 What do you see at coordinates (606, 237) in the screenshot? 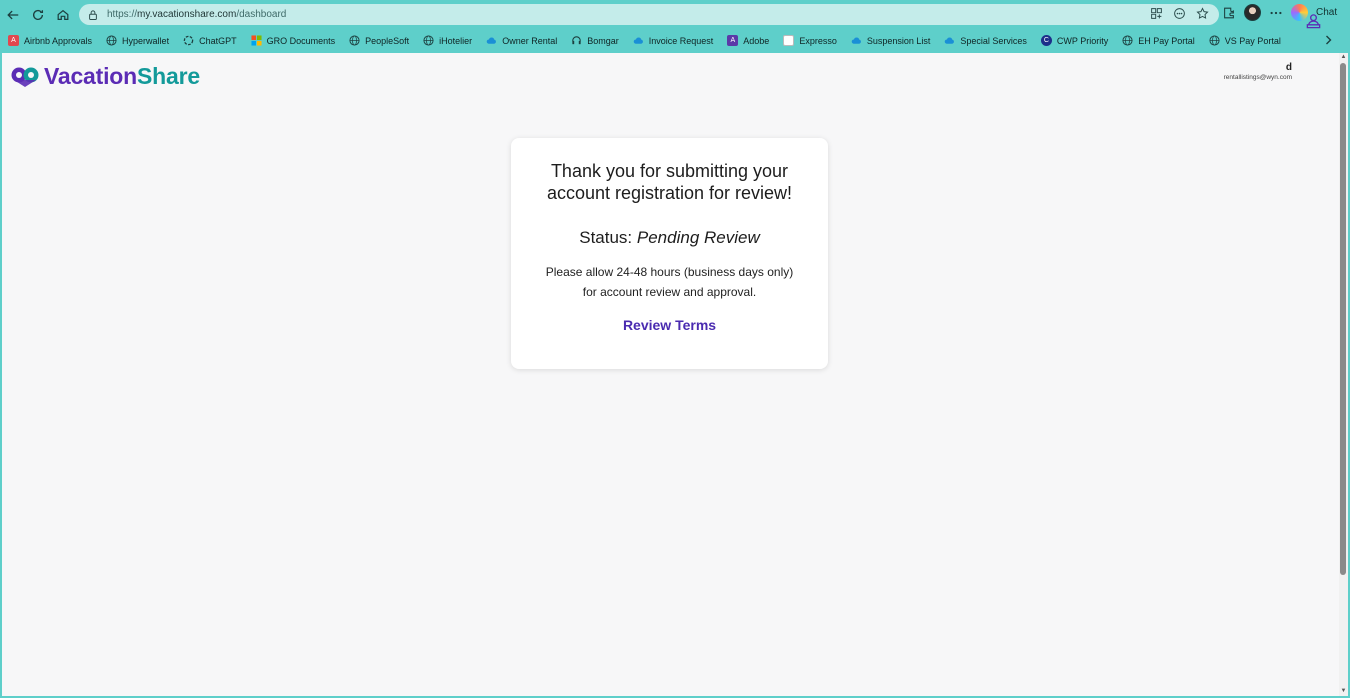
I see `status-label: Status:` at bounding box center [606, 237].